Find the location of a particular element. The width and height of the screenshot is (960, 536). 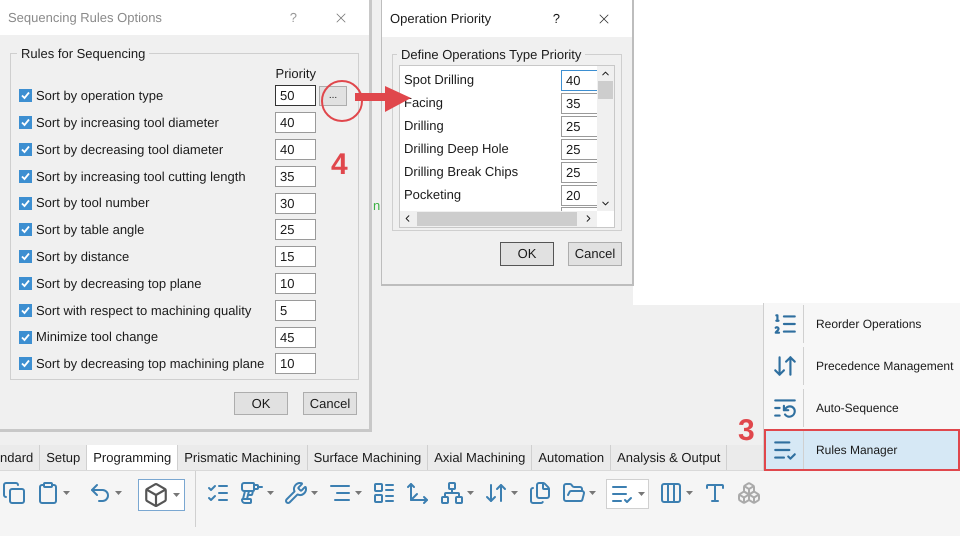

menu-item-label: Auto-Sequence is located at coordinates (857, 408).